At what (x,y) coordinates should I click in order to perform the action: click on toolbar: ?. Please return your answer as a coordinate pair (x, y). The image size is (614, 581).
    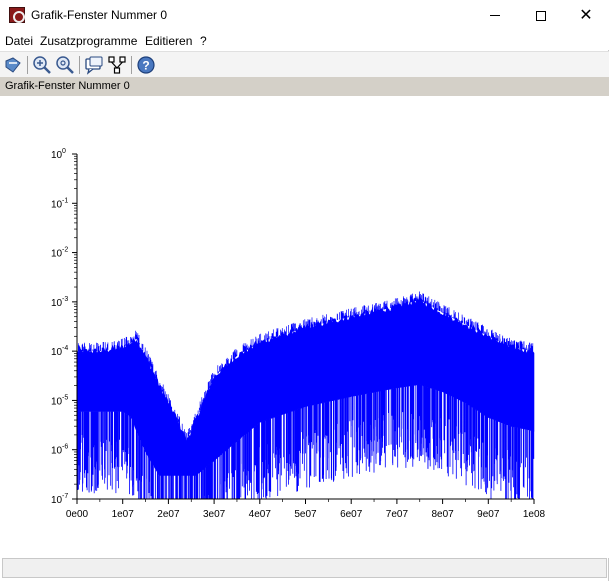
    Looking at the image, I should click on (304, 64).